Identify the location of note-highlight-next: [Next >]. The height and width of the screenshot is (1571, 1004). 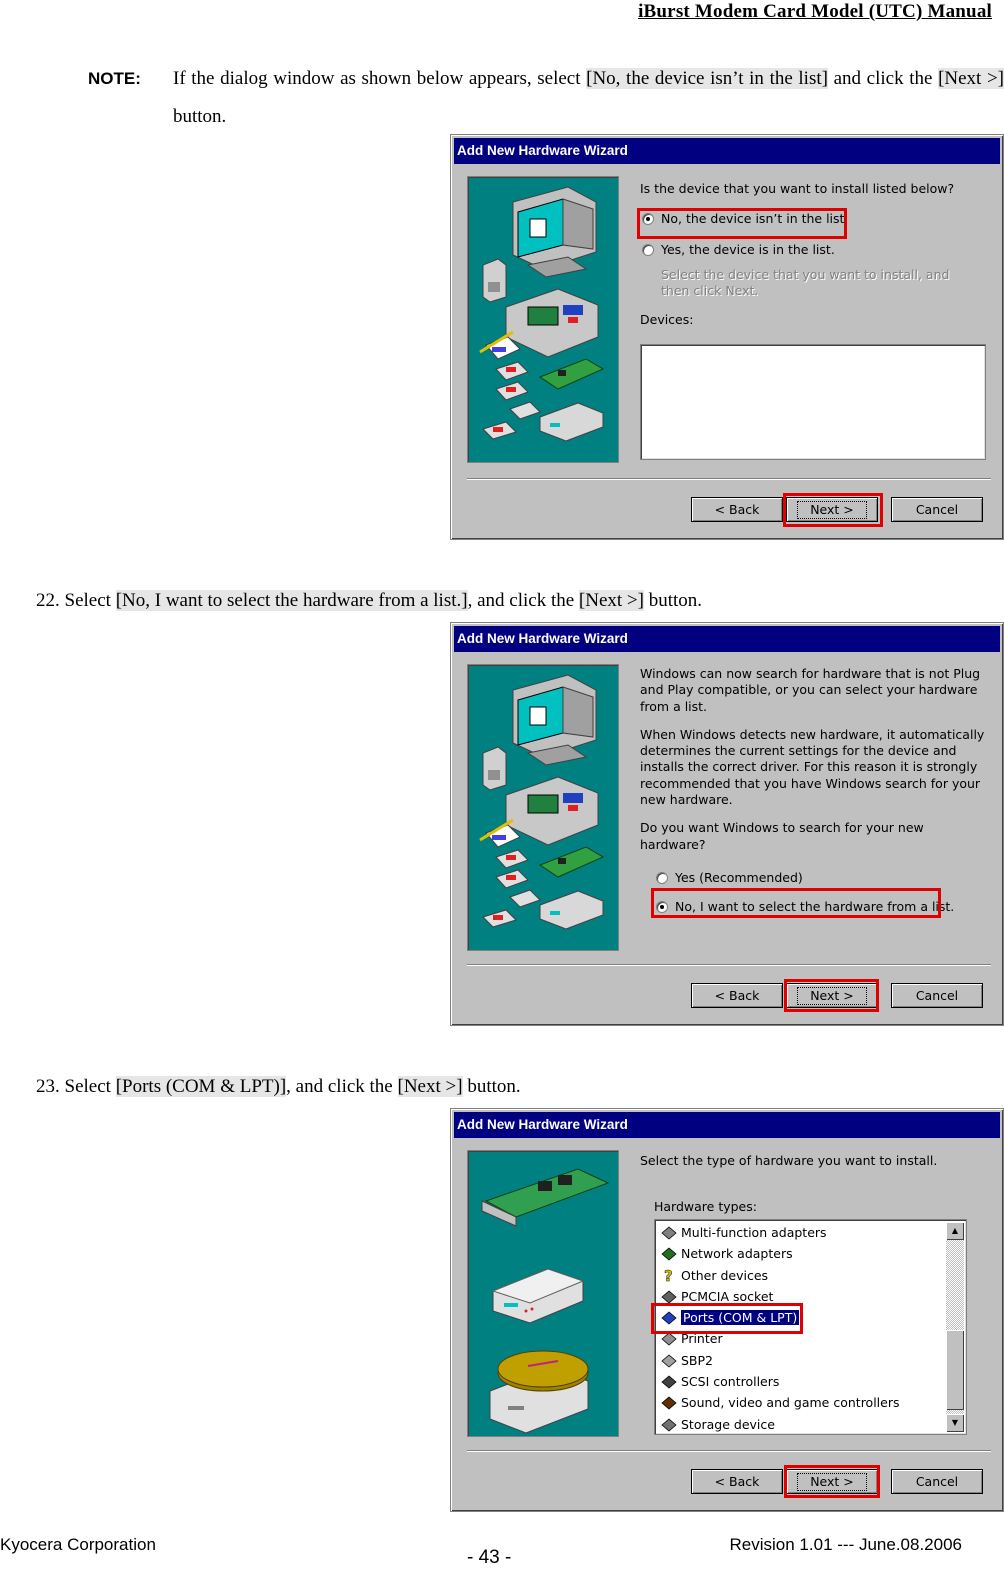
(971, 78).